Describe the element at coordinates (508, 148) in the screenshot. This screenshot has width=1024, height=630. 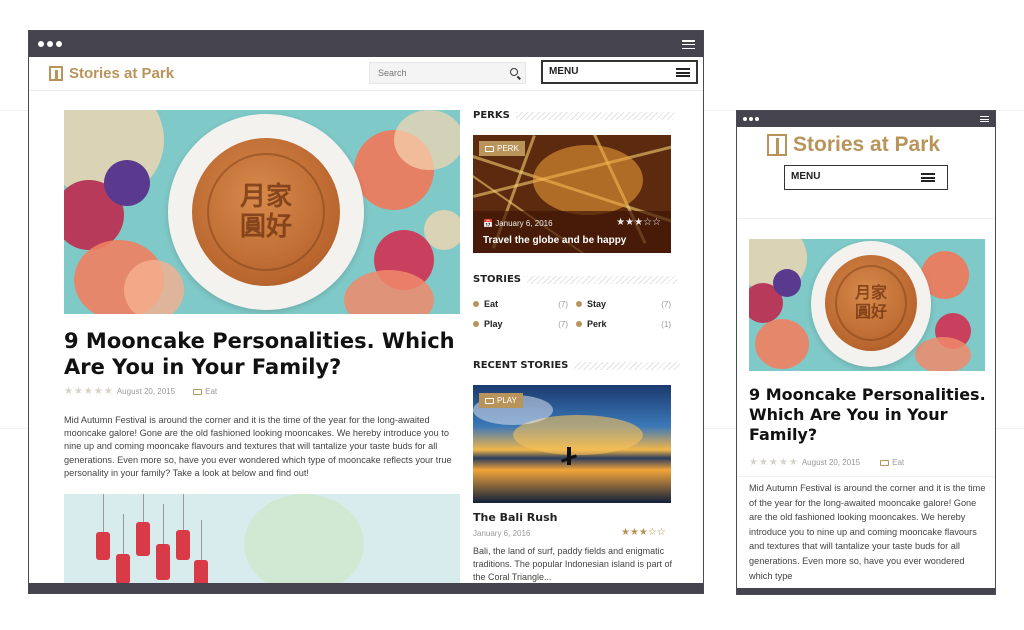
I see `perk-badge-label: PERK` at that location.